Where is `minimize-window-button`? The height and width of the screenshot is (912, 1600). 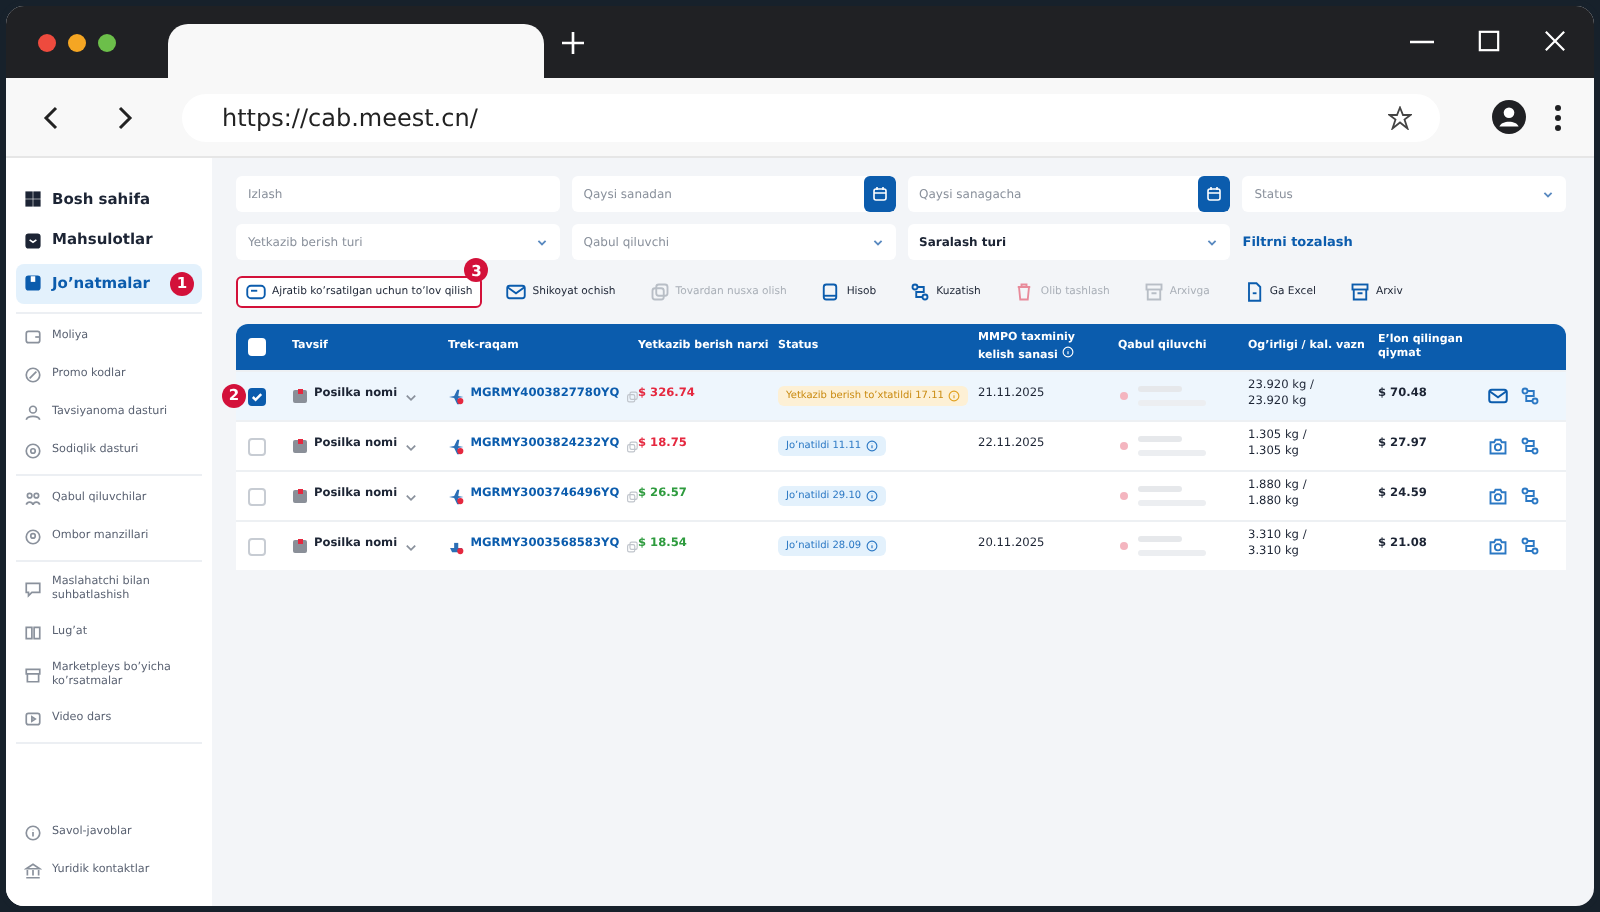 minimize-window-button is located at coordinates (77, 42).